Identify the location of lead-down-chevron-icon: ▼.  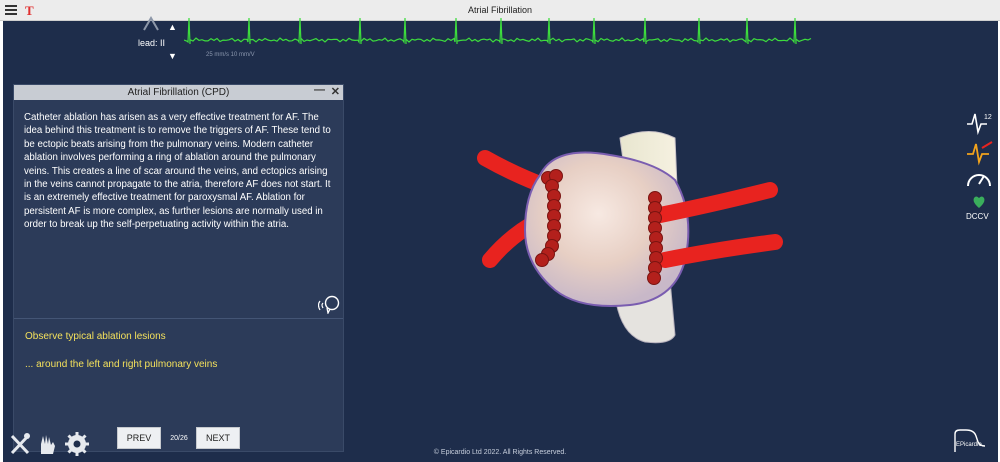
(172, 56).